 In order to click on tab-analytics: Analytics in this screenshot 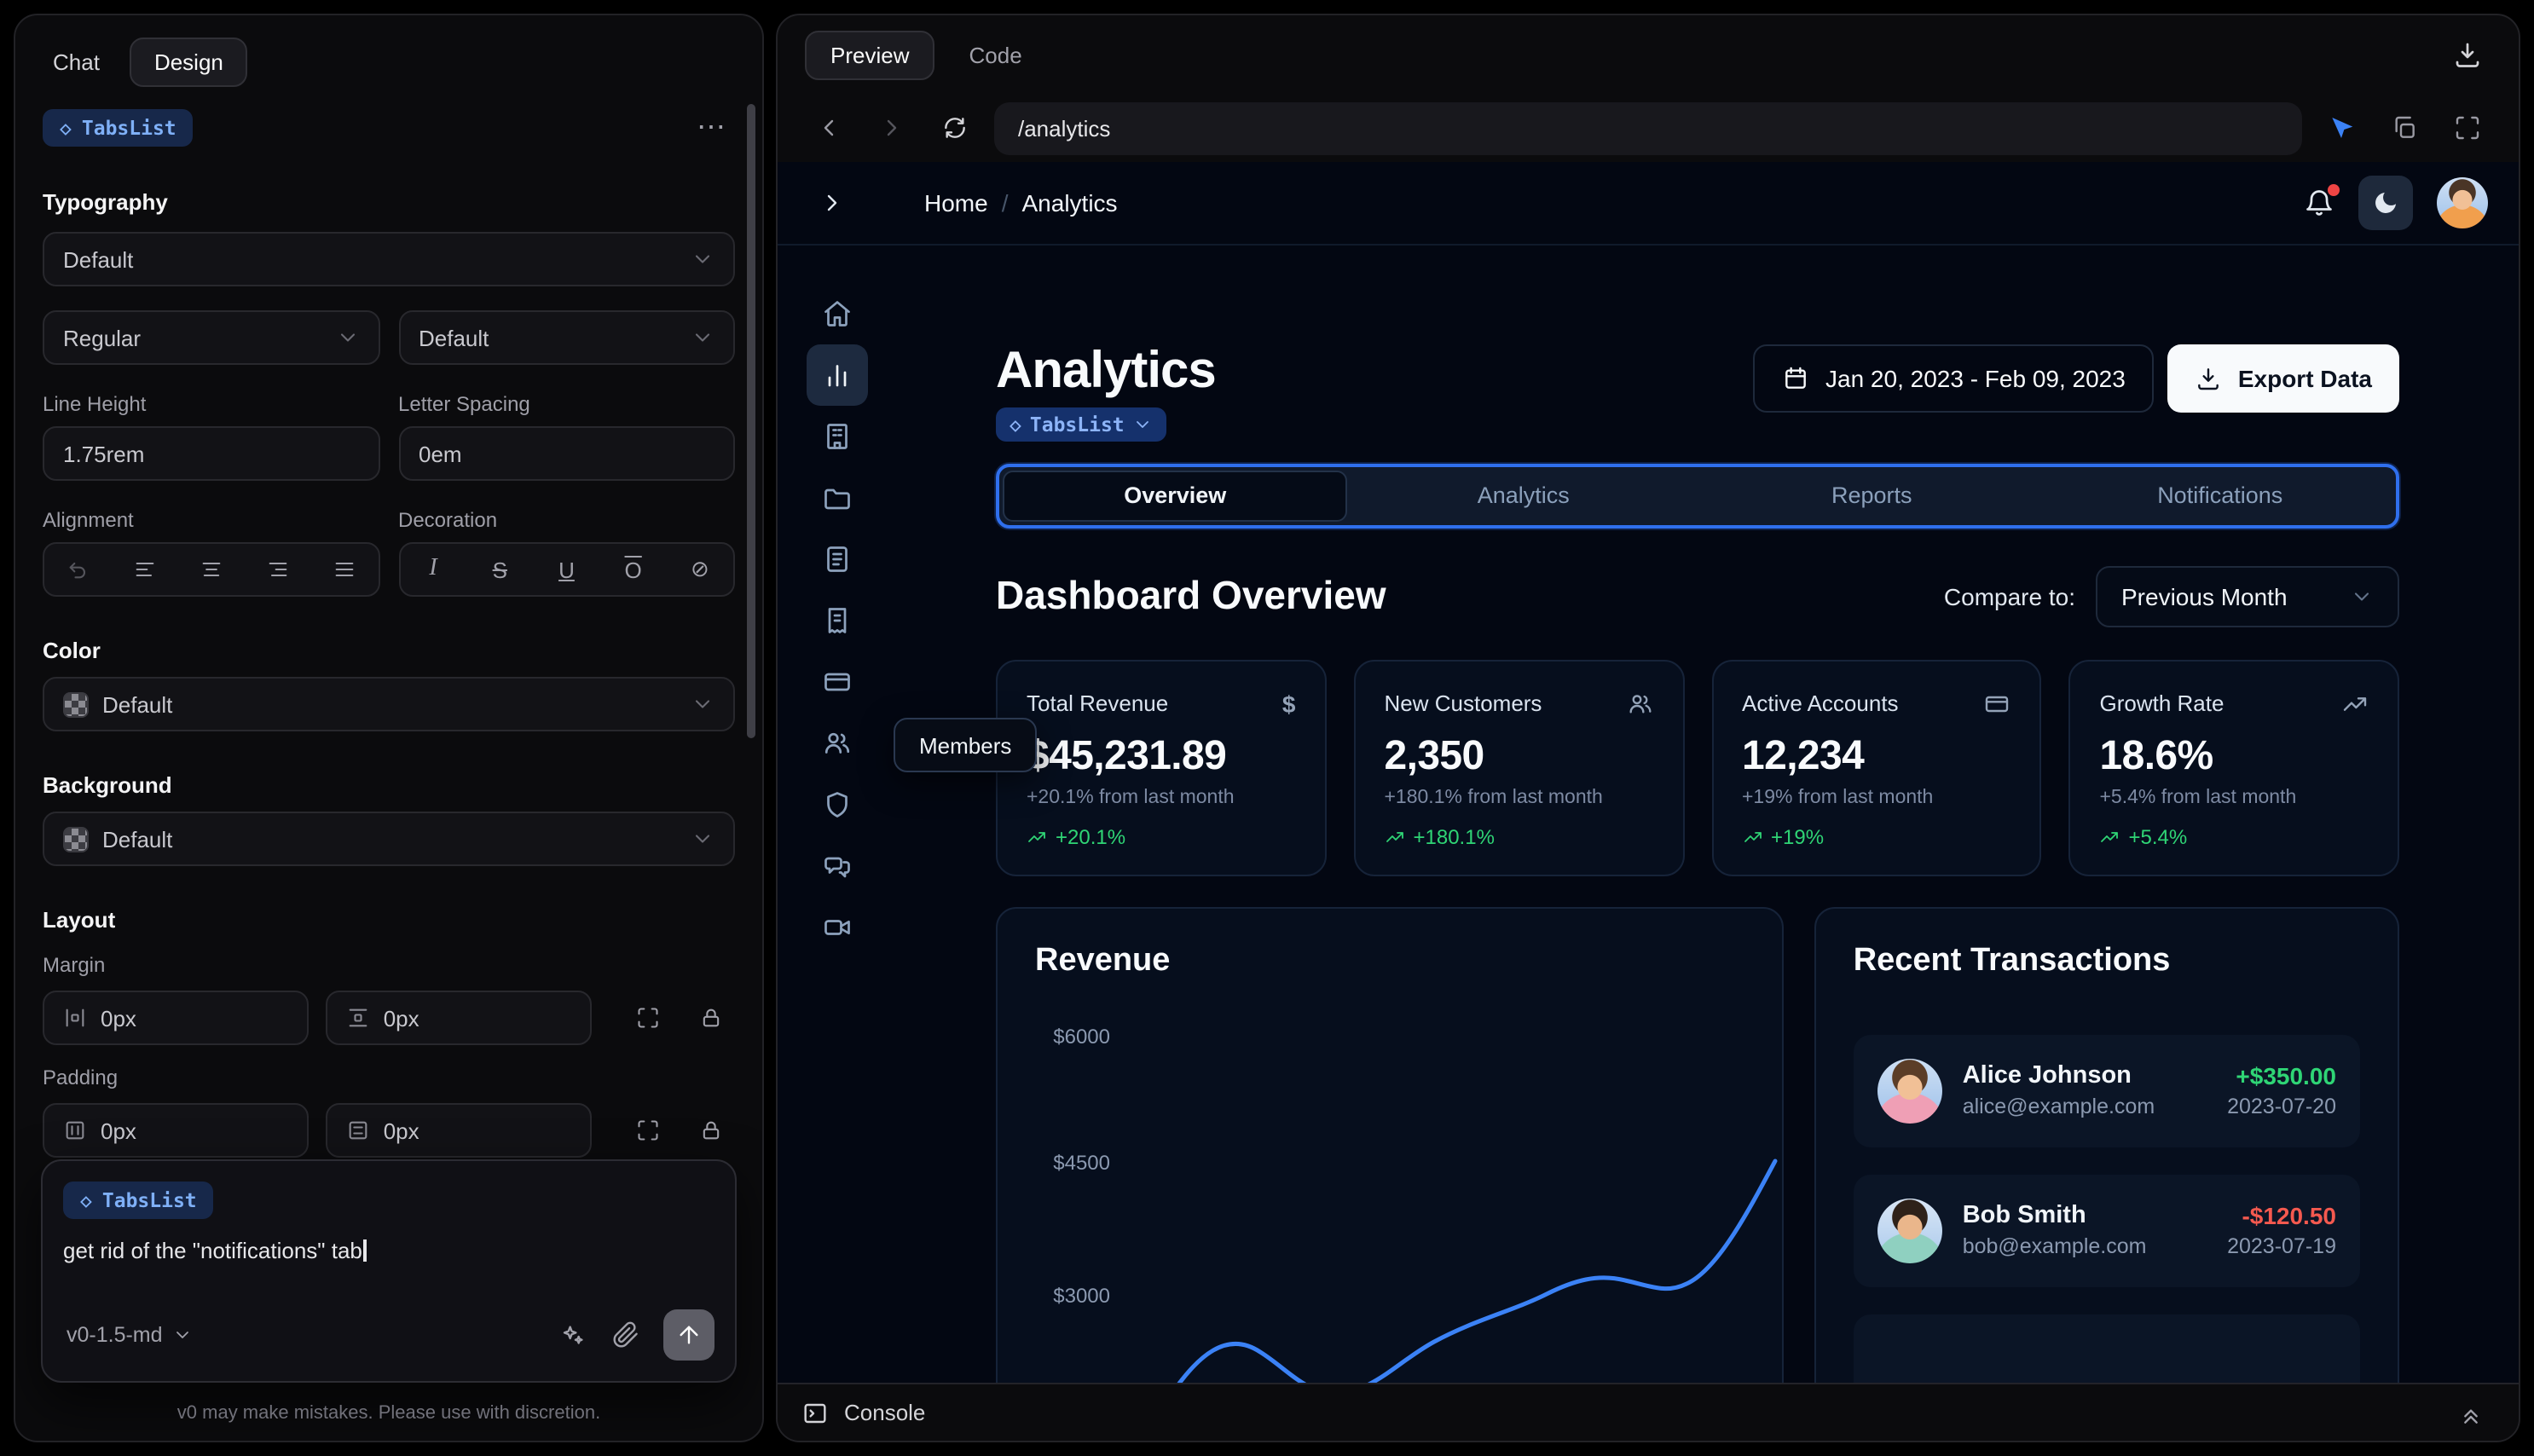, I will do `click(1524, 495)`.